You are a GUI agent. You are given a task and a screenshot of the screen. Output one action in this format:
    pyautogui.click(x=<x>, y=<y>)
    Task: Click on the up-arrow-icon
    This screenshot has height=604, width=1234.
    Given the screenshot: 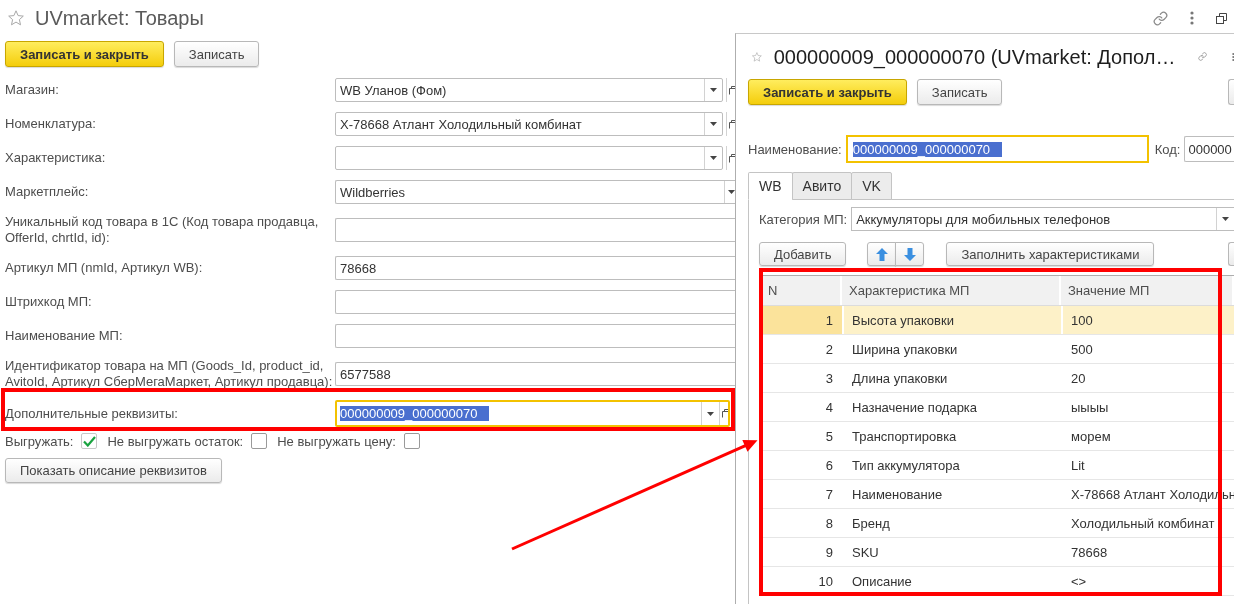 What is the action you would take?
    pyautogui.click(x=881, y=254)
    